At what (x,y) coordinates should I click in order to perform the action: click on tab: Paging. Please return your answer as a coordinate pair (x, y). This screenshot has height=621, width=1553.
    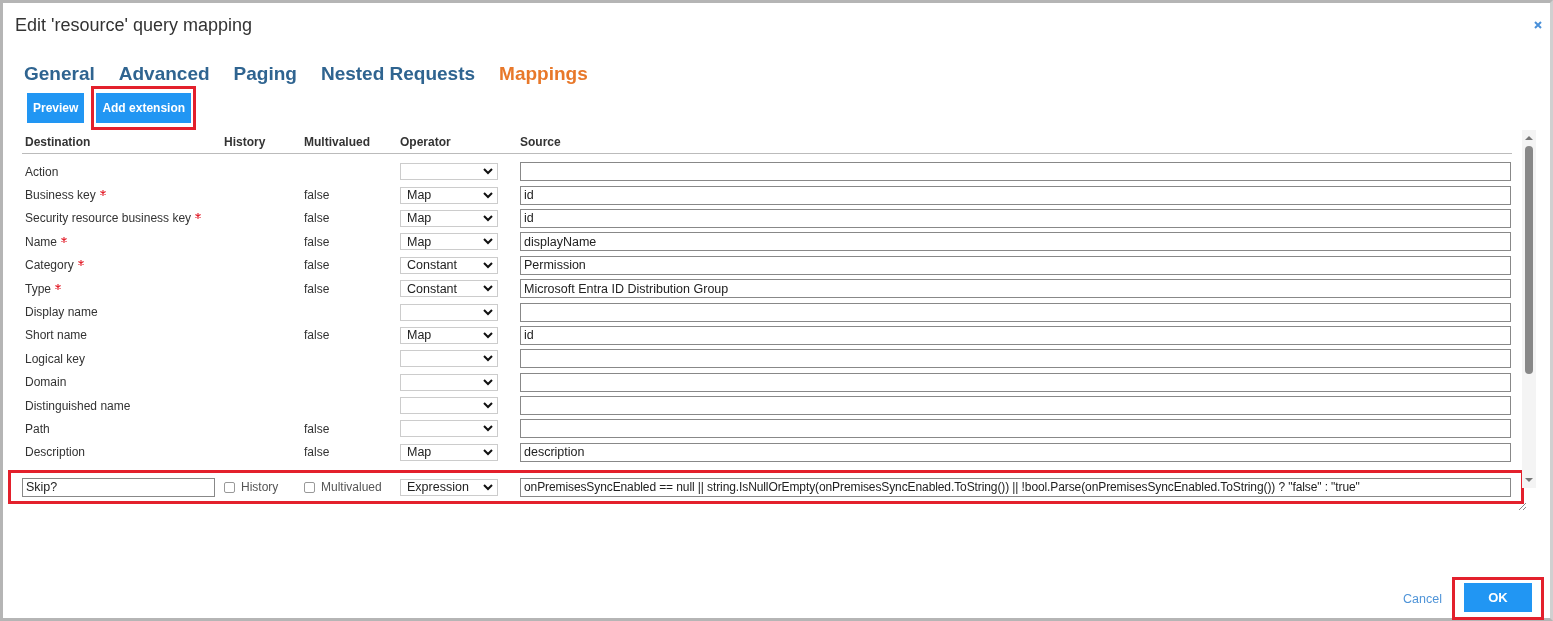
    Looking at the image, I should click on (265, 73).